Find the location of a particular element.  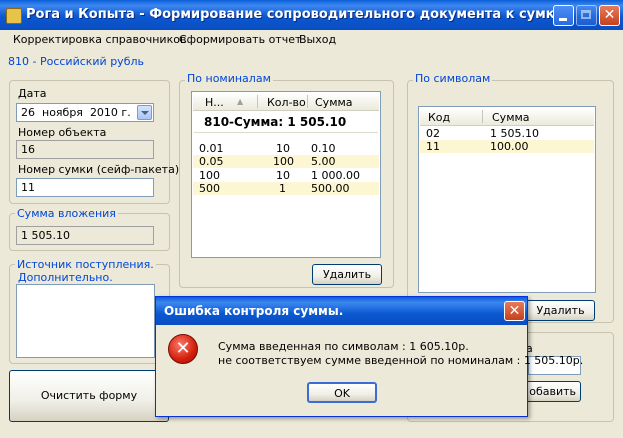

minimize-button is located at coordinates (563, 15).